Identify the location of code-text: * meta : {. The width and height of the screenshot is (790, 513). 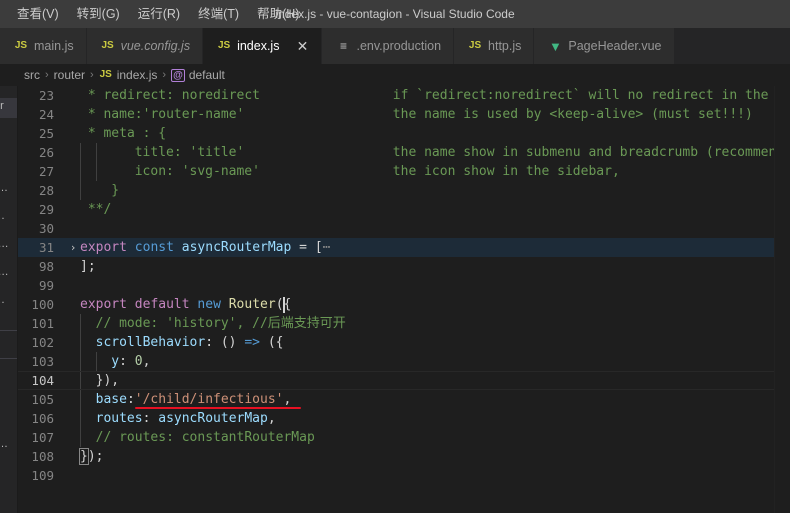
(123, 133).